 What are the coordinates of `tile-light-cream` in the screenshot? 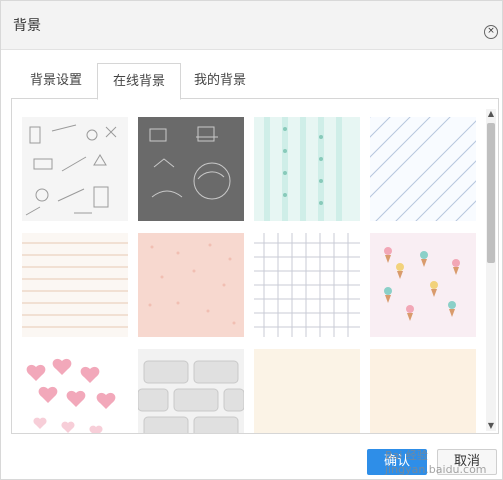 It's located at (423, 391).